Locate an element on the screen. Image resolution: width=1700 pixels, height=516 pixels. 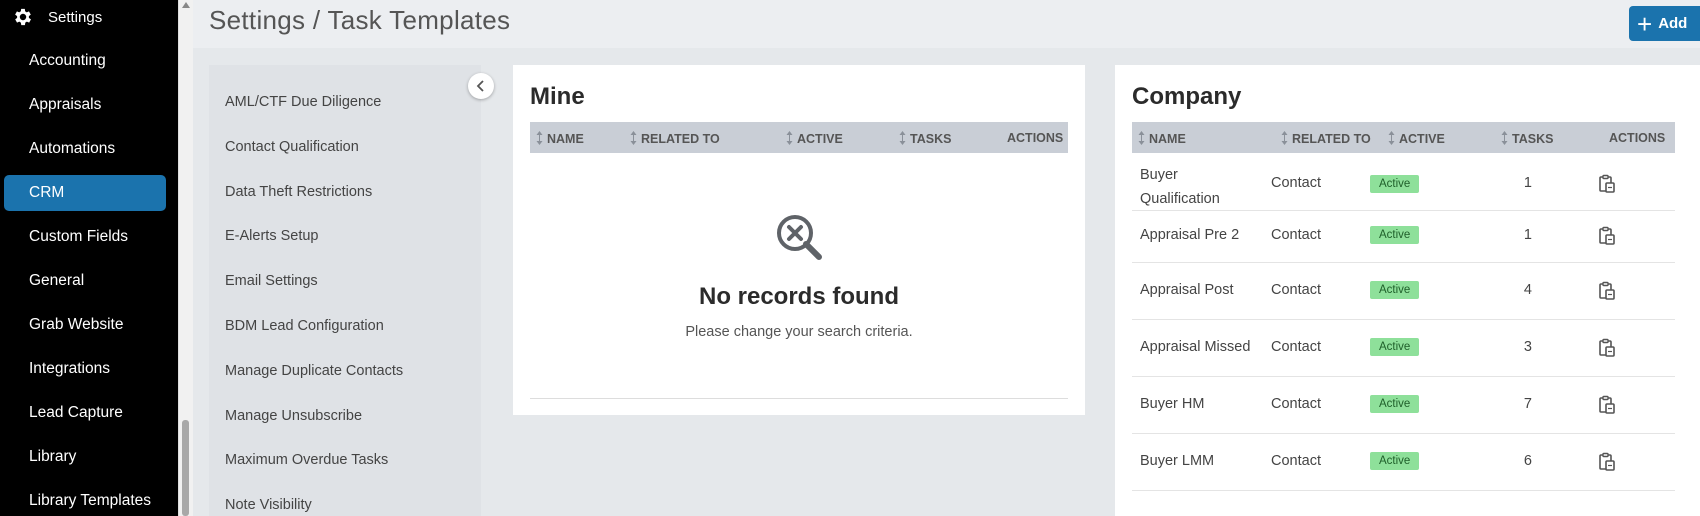
sidebar-item-lead-capture: Lead Capture is located at coordinates (85, 413).